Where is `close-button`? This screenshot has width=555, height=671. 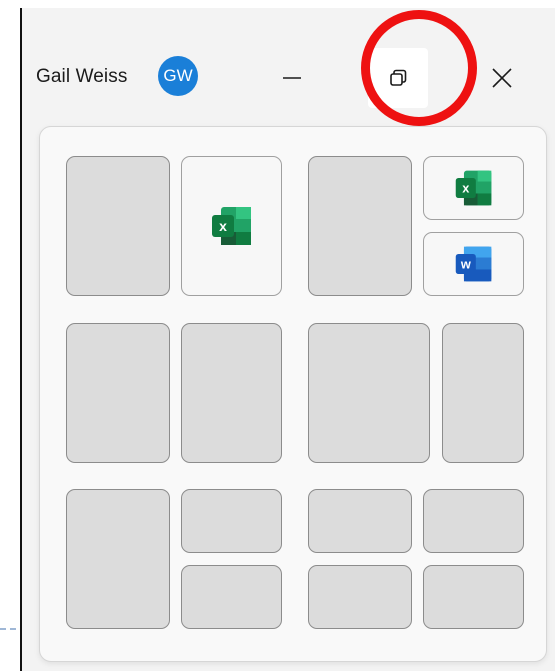
close-button is located at coordinates (502, 78).